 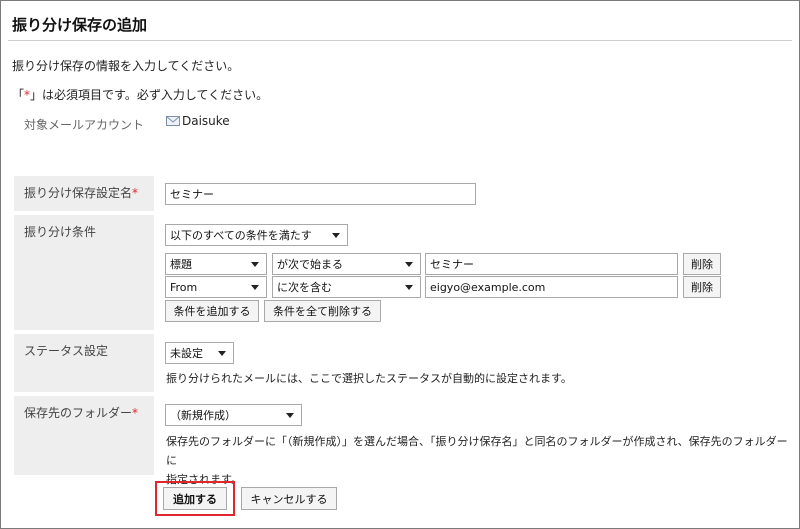 I want to click on page-title: 振り分け保存の追加, so click(x=80, y=25).